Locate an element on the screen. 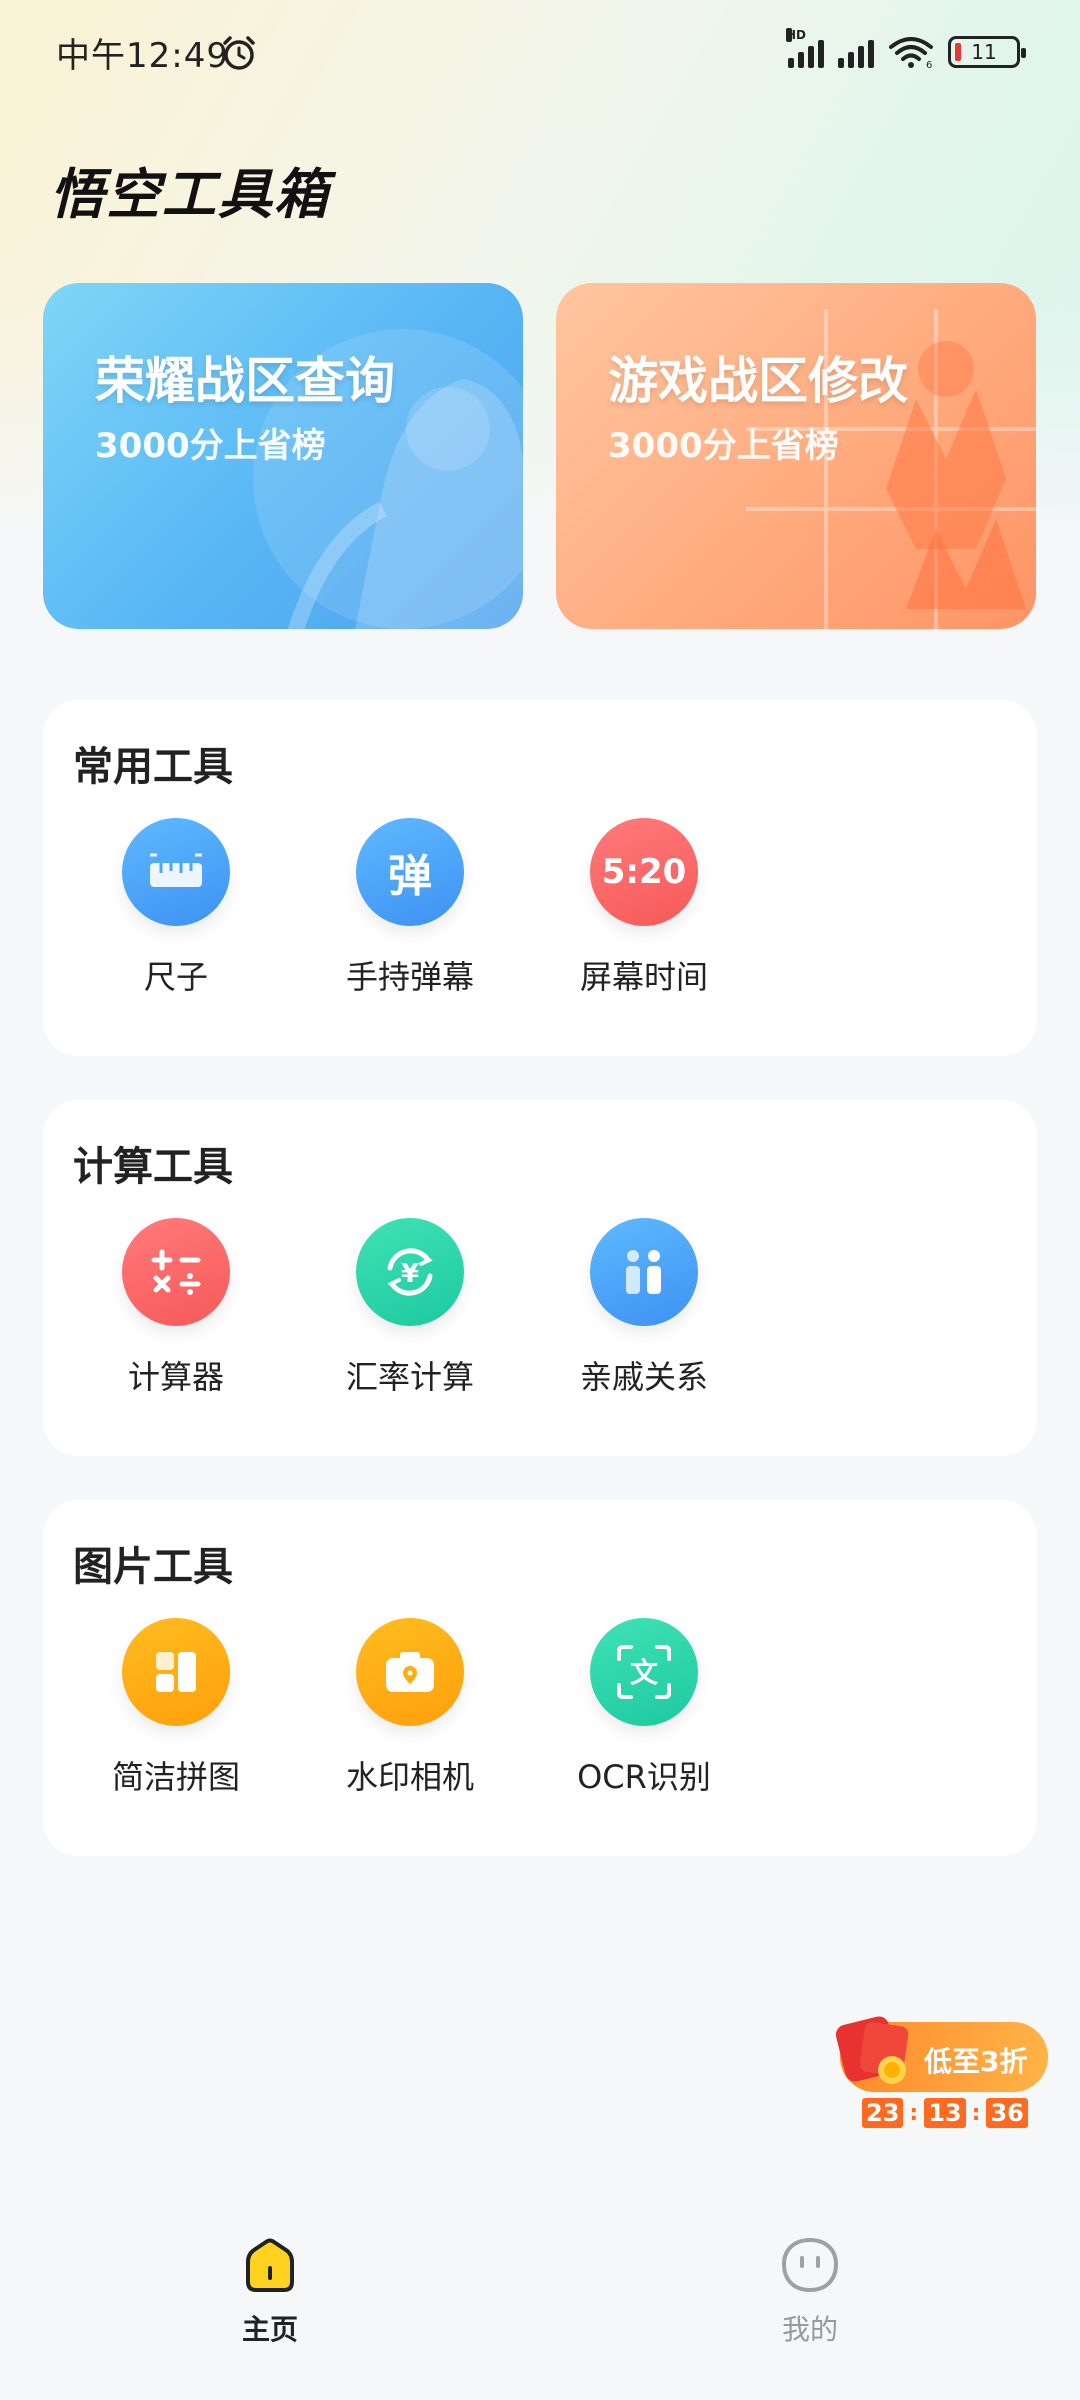  ocr-icon: 文 is located at coordinates (644, 1672).